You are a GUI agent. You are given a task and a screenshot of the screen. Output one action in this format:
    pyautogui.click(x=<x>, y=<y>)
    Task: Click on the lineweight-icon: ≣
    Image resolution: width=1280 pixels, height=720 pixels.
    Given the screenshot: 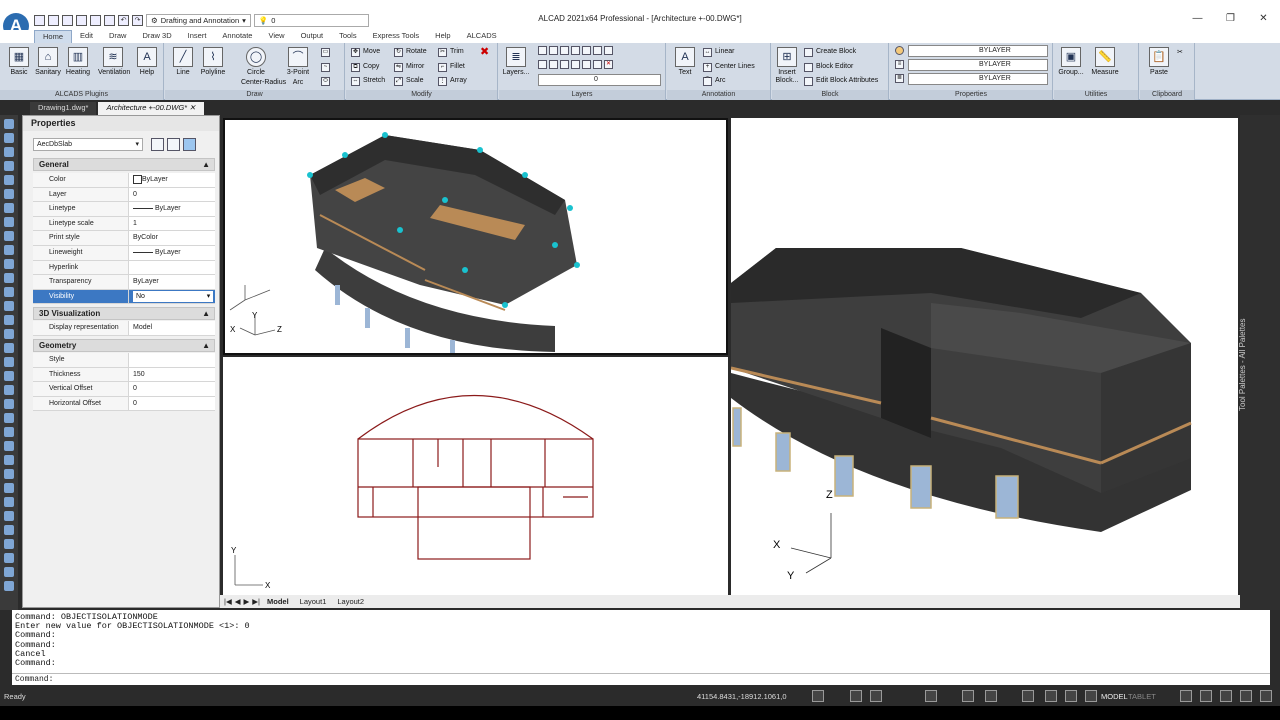 What is the action you would take?
    pyautogui.click(x=899, y=78)
    